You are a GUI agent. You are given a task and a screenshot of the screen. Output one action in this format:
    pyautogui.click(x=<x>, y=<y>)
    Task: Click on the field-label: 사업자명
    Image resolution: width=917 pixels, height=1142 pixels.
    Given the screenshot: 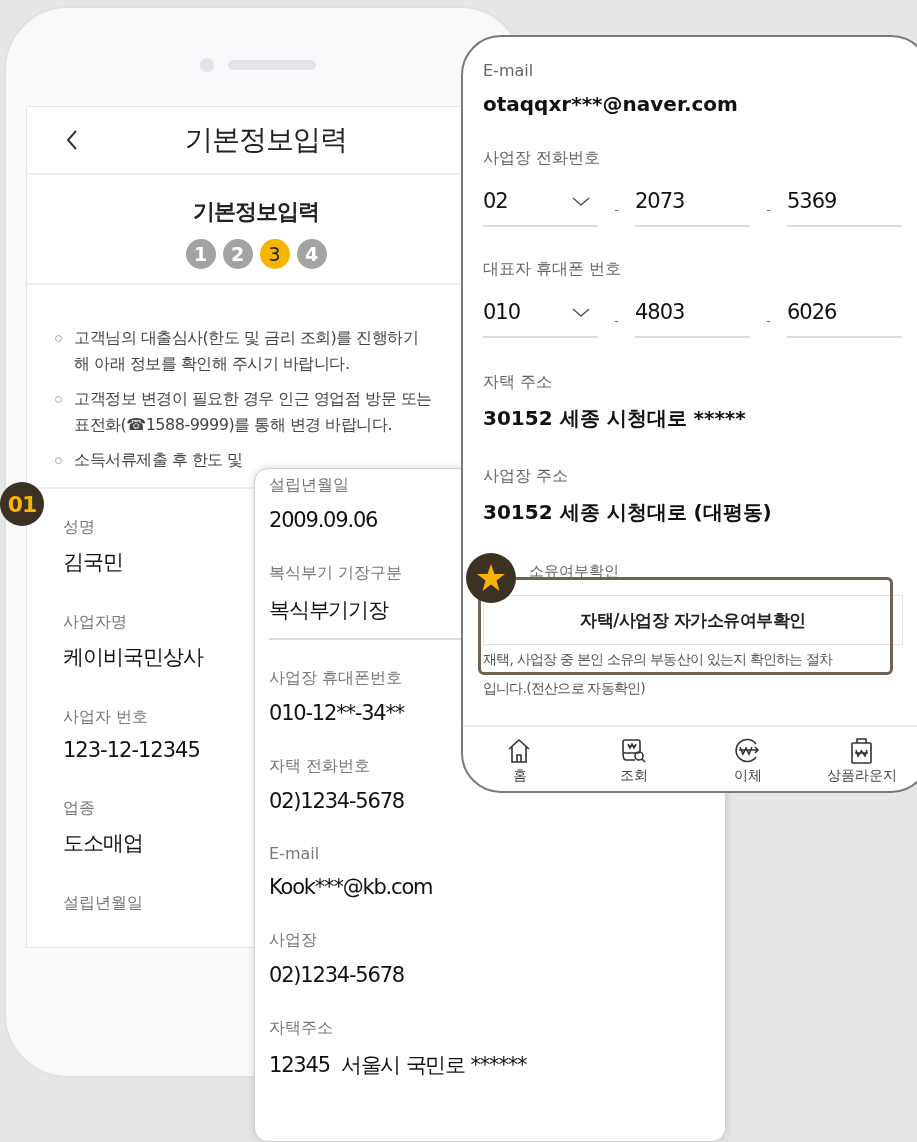 What is the action you would take?
    pyautogui.click(x=95, y=622)
    